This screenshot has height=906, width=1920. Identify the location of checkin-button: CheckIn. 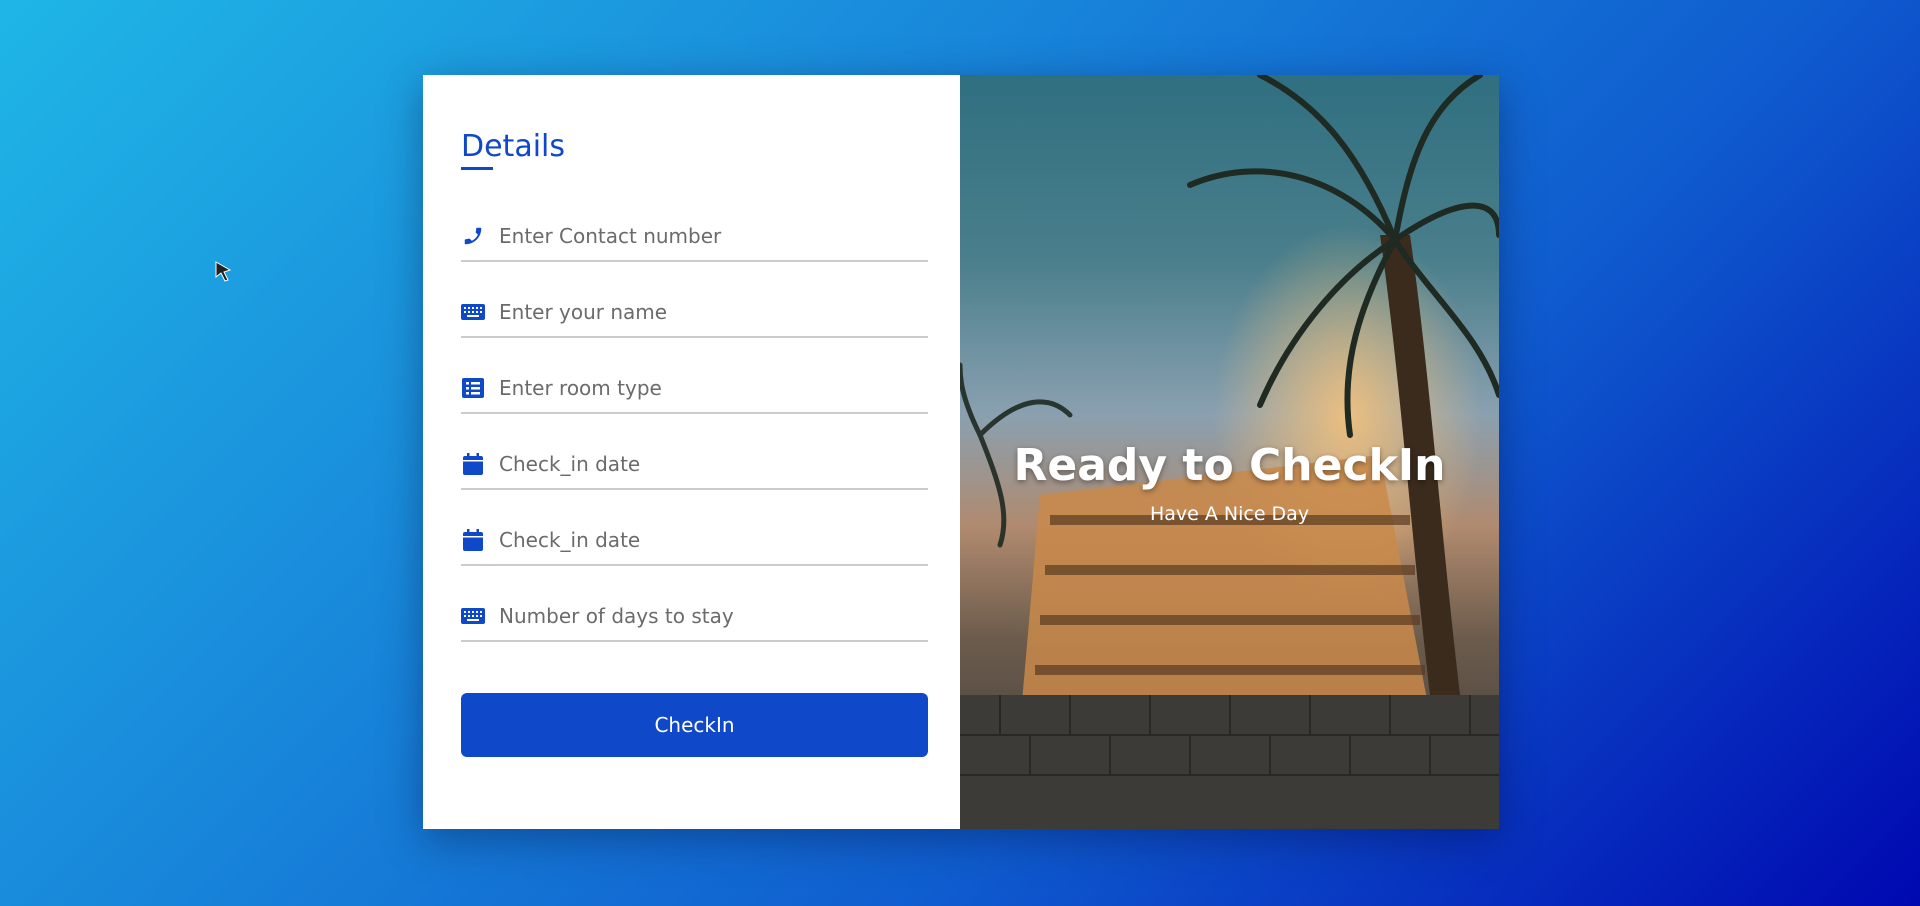
(694, 725).